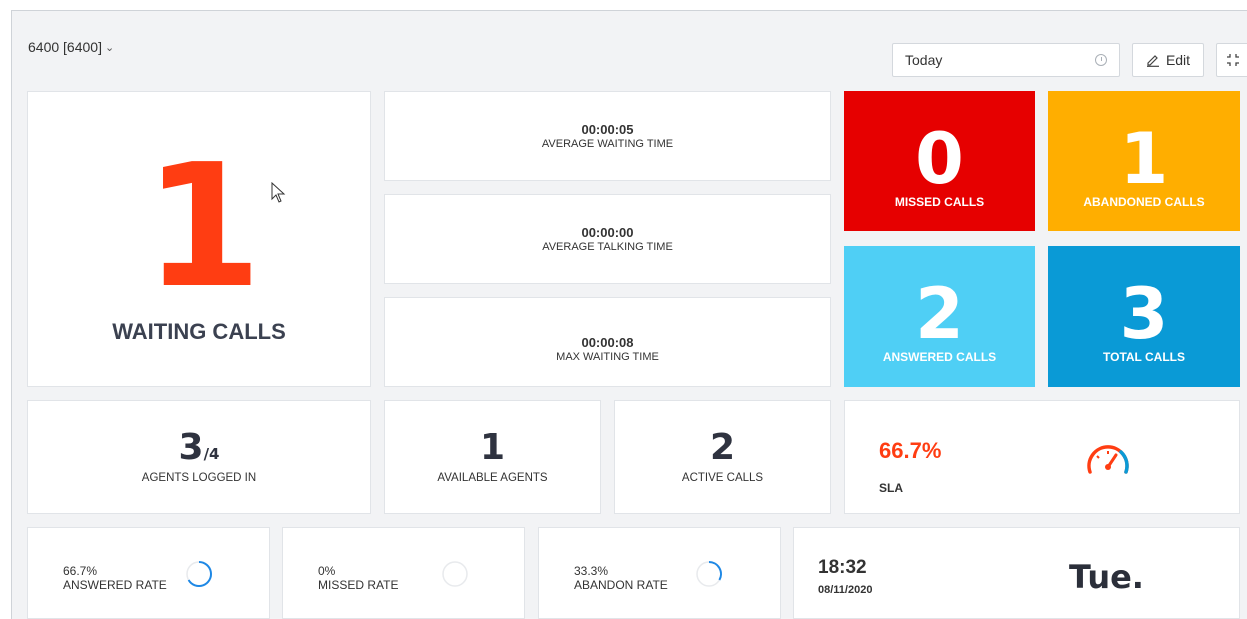 The width and height of the screenshot is (1247, 619). I want to click on clock-icon, so click(1101, 60).